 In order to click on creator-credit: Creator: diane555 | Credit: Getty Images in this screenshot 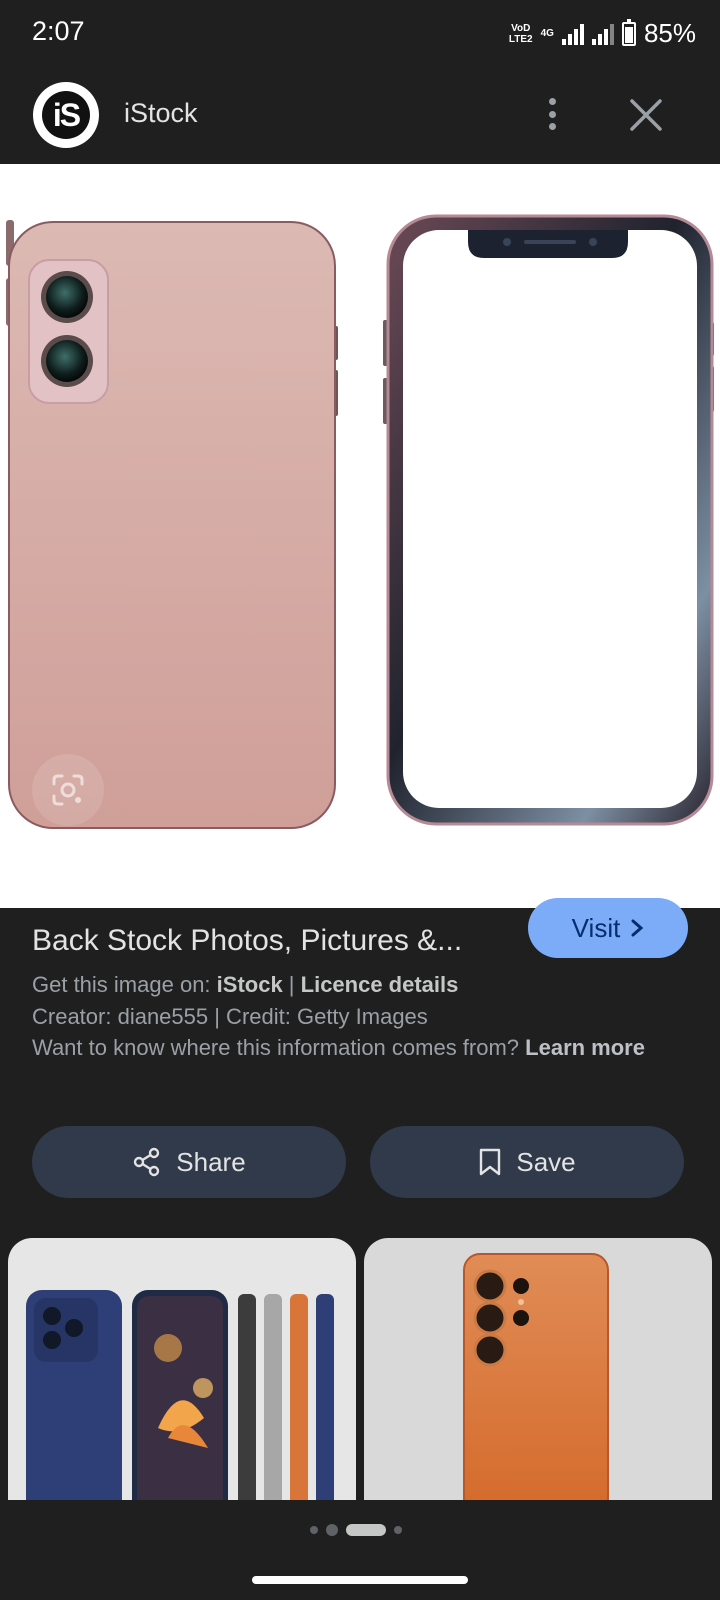, I will do `click(230, 1016)`.